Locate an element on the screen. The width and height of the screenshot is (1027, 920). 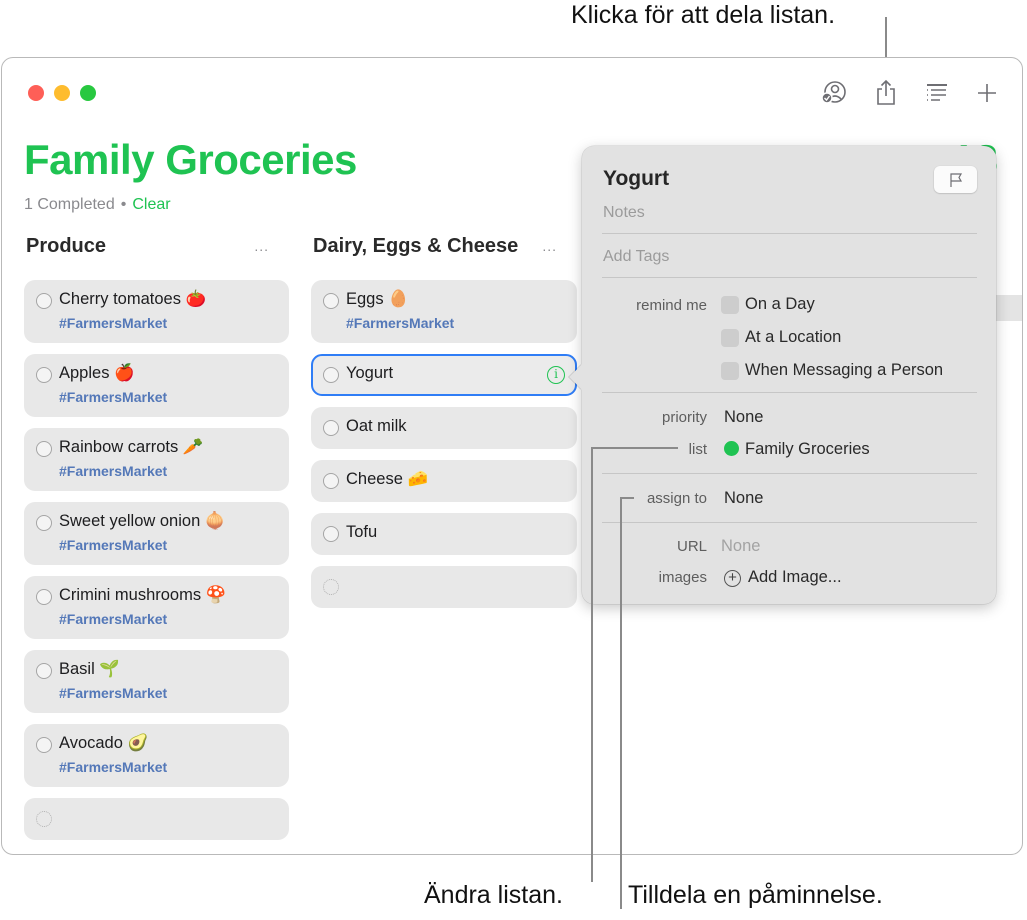
reminder-title: Rainbow carrots 🥕 is located at coordinates (131, 447).